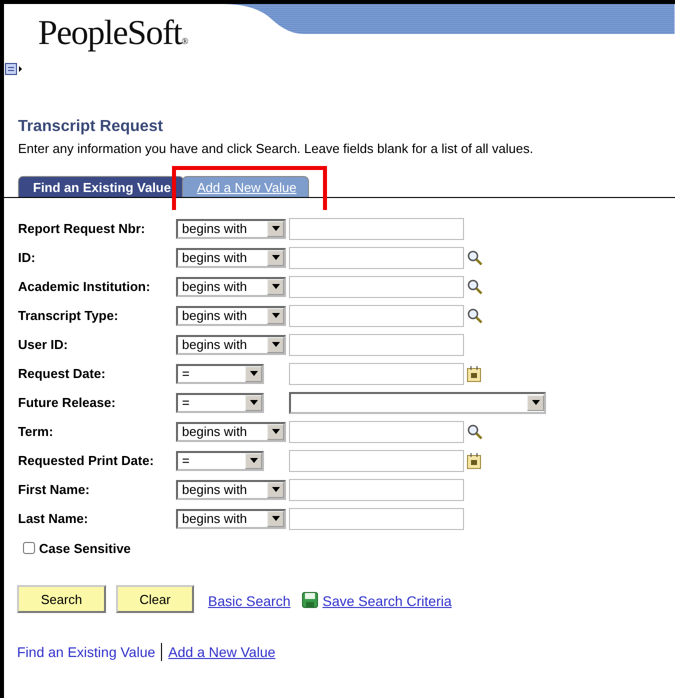  Describe the element at coordinates (14, 69) in the screenshot. I see `menu-icon` at that location.